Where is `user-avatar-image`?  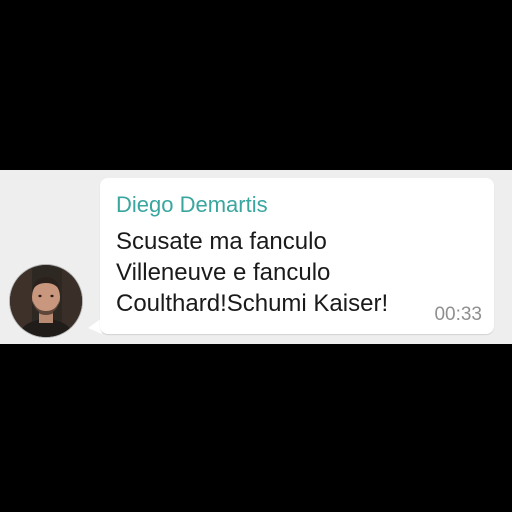
user-avatar-image is located at coordinates (46, 301).